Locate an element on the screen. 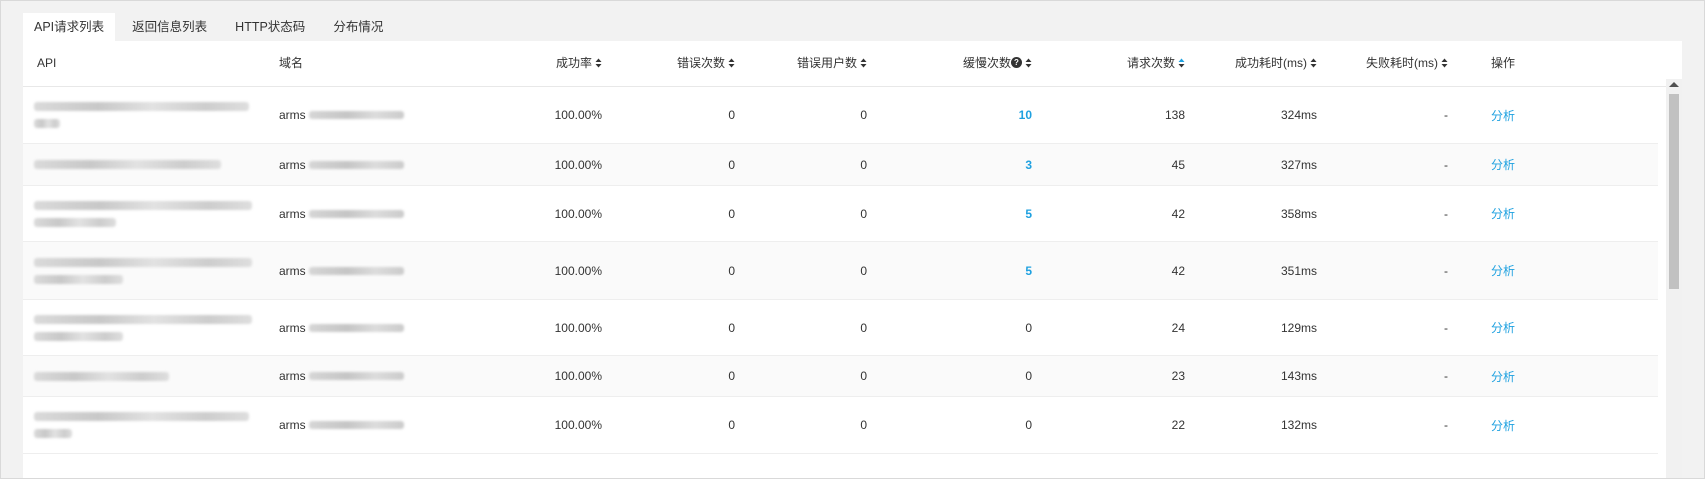 Image resolution: width=1705 pixels, height=479 pixels. request-count-cell: 22 is located at coordinates (1178, 425).